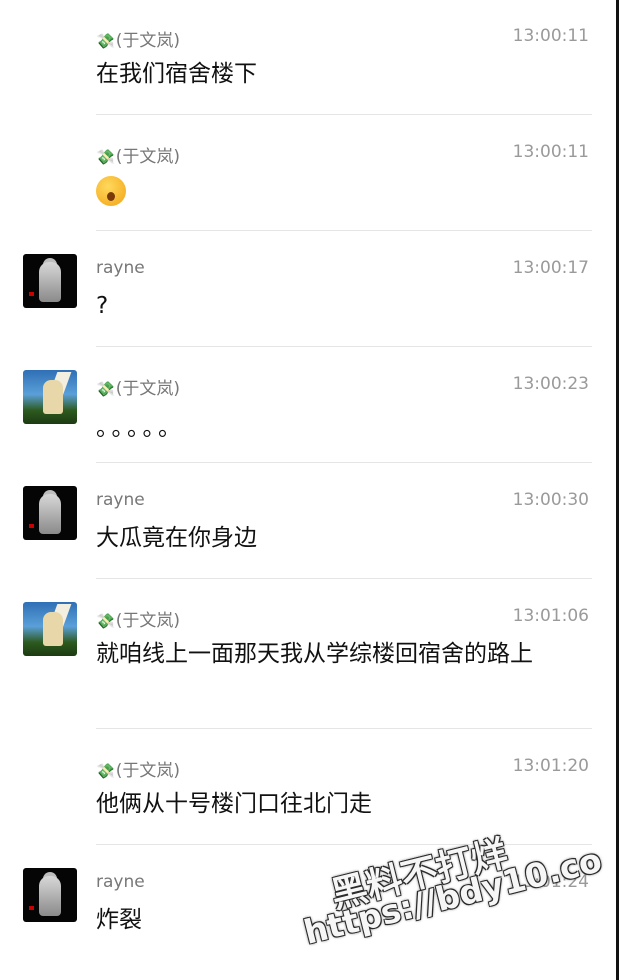  I want to click on message-text, so click(336, 190).